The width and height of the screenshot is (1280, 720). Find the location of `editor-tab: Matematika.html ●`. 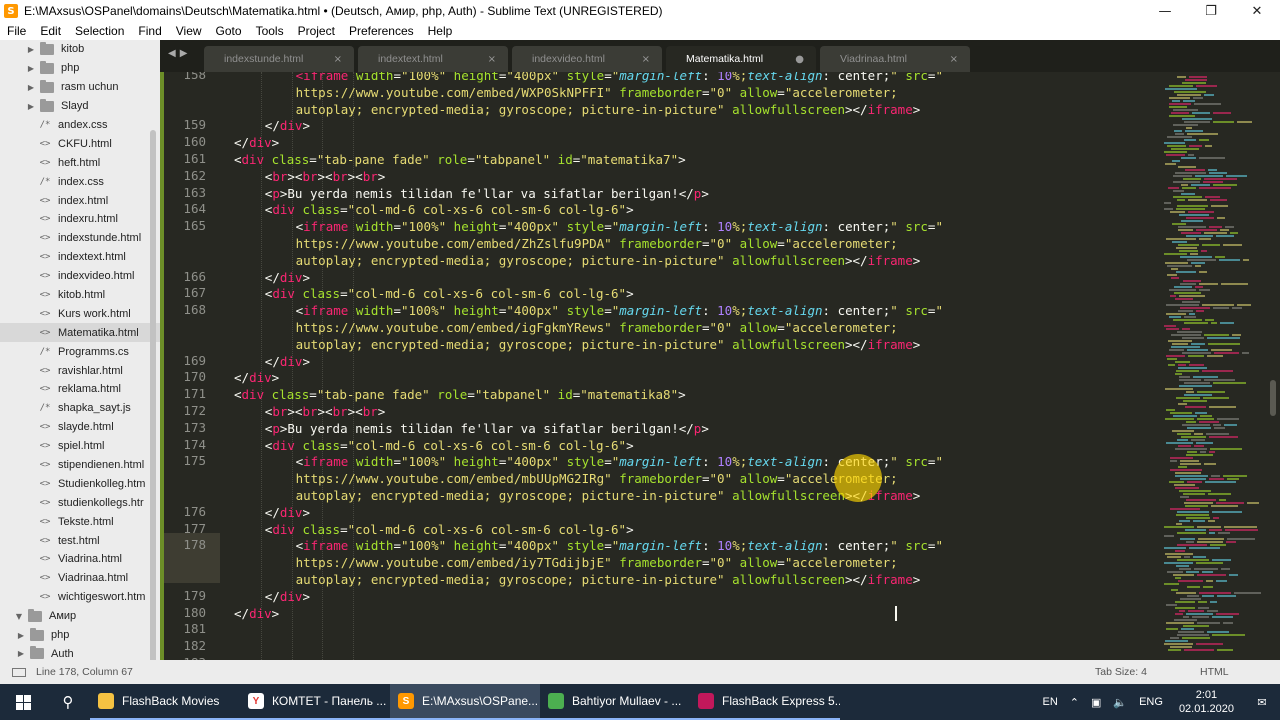

editor-tab: Matematika.html ● is located at coordinates (741, 59).